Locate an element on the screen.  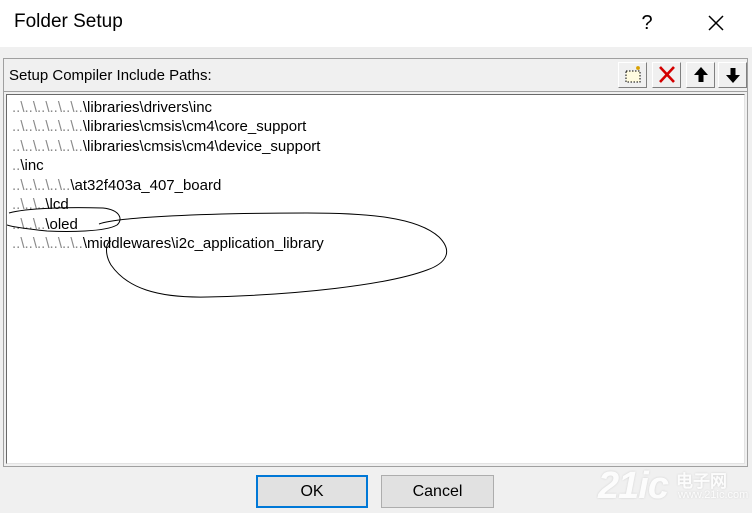
new-folder-icon is located at coordinates (632, 74).